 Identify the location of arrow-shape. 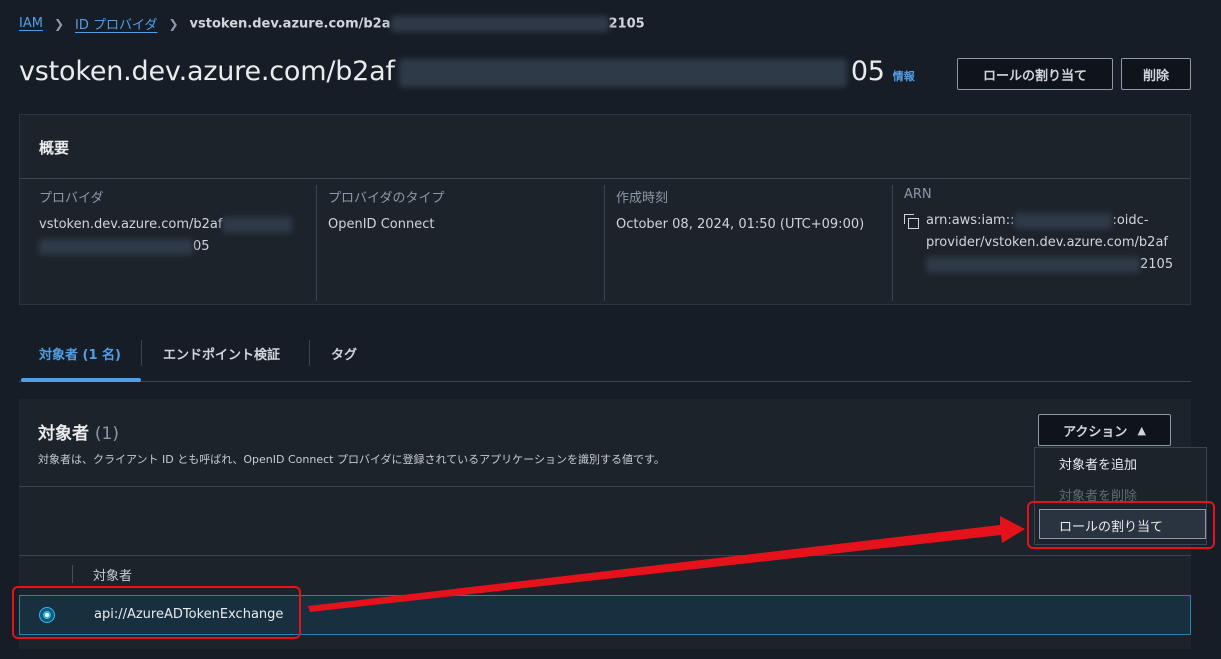
(666, 564).